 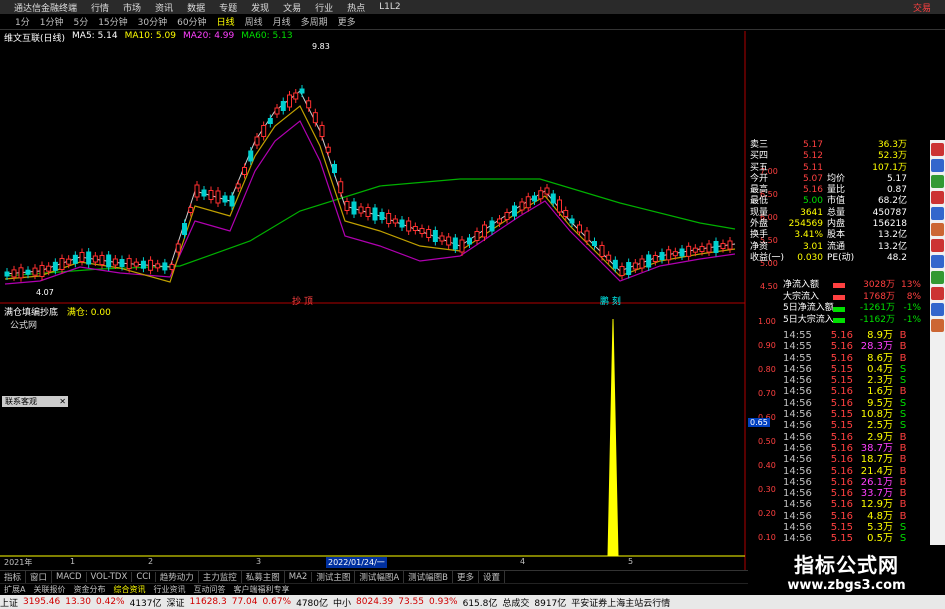 What do you see at coordinates (191, 21) in the screenshot?
I see `period-60min: 60分钟` at bounding box center [191, 21].